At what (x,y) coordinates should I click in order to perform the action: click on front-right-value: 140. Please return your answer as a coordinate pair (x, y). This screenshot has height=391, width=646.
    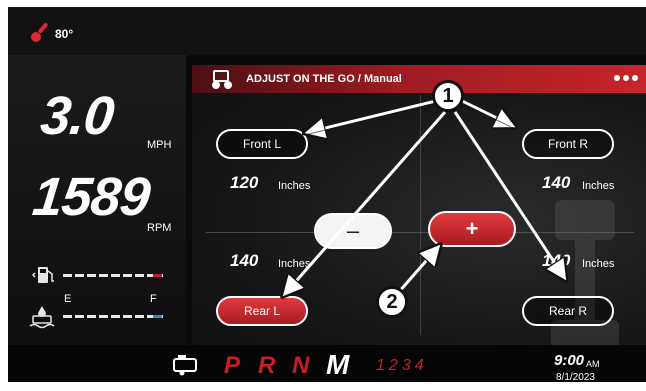
    Looking at the image, I should click on (556, 182).